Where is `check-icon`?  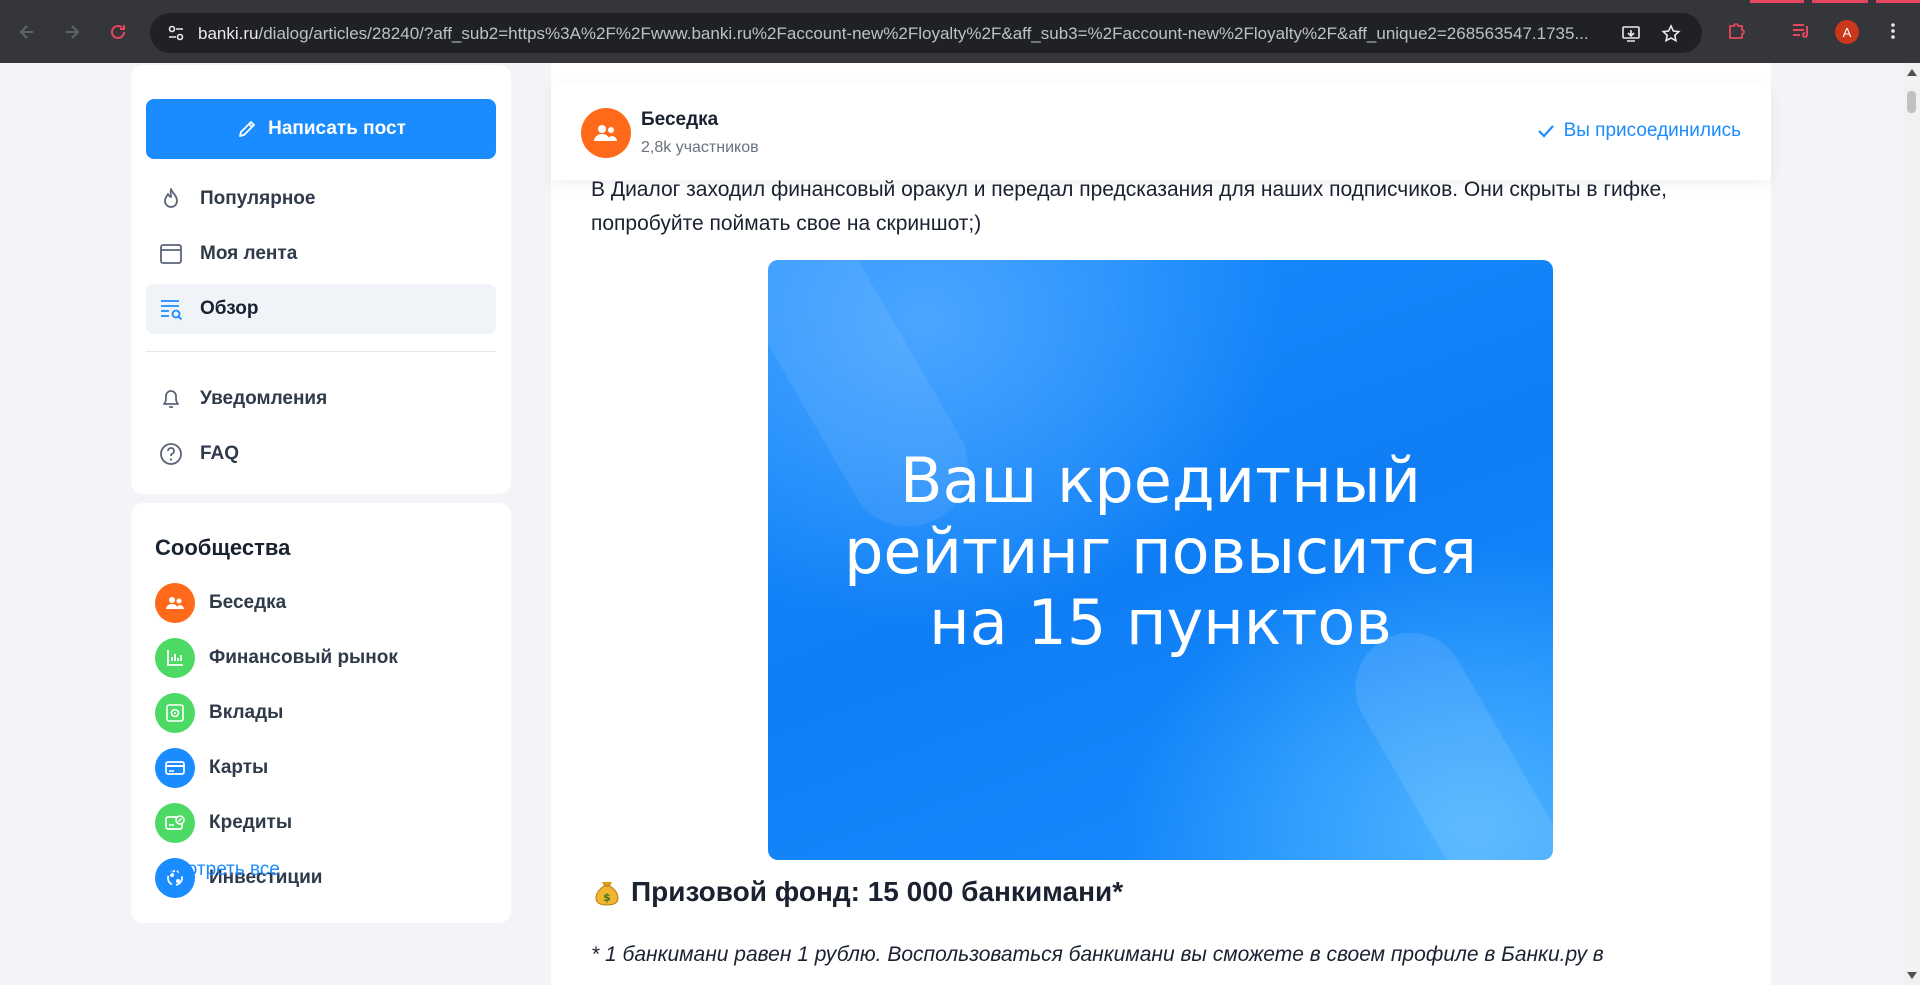
check-icon is located at coordinates (1545, 131).